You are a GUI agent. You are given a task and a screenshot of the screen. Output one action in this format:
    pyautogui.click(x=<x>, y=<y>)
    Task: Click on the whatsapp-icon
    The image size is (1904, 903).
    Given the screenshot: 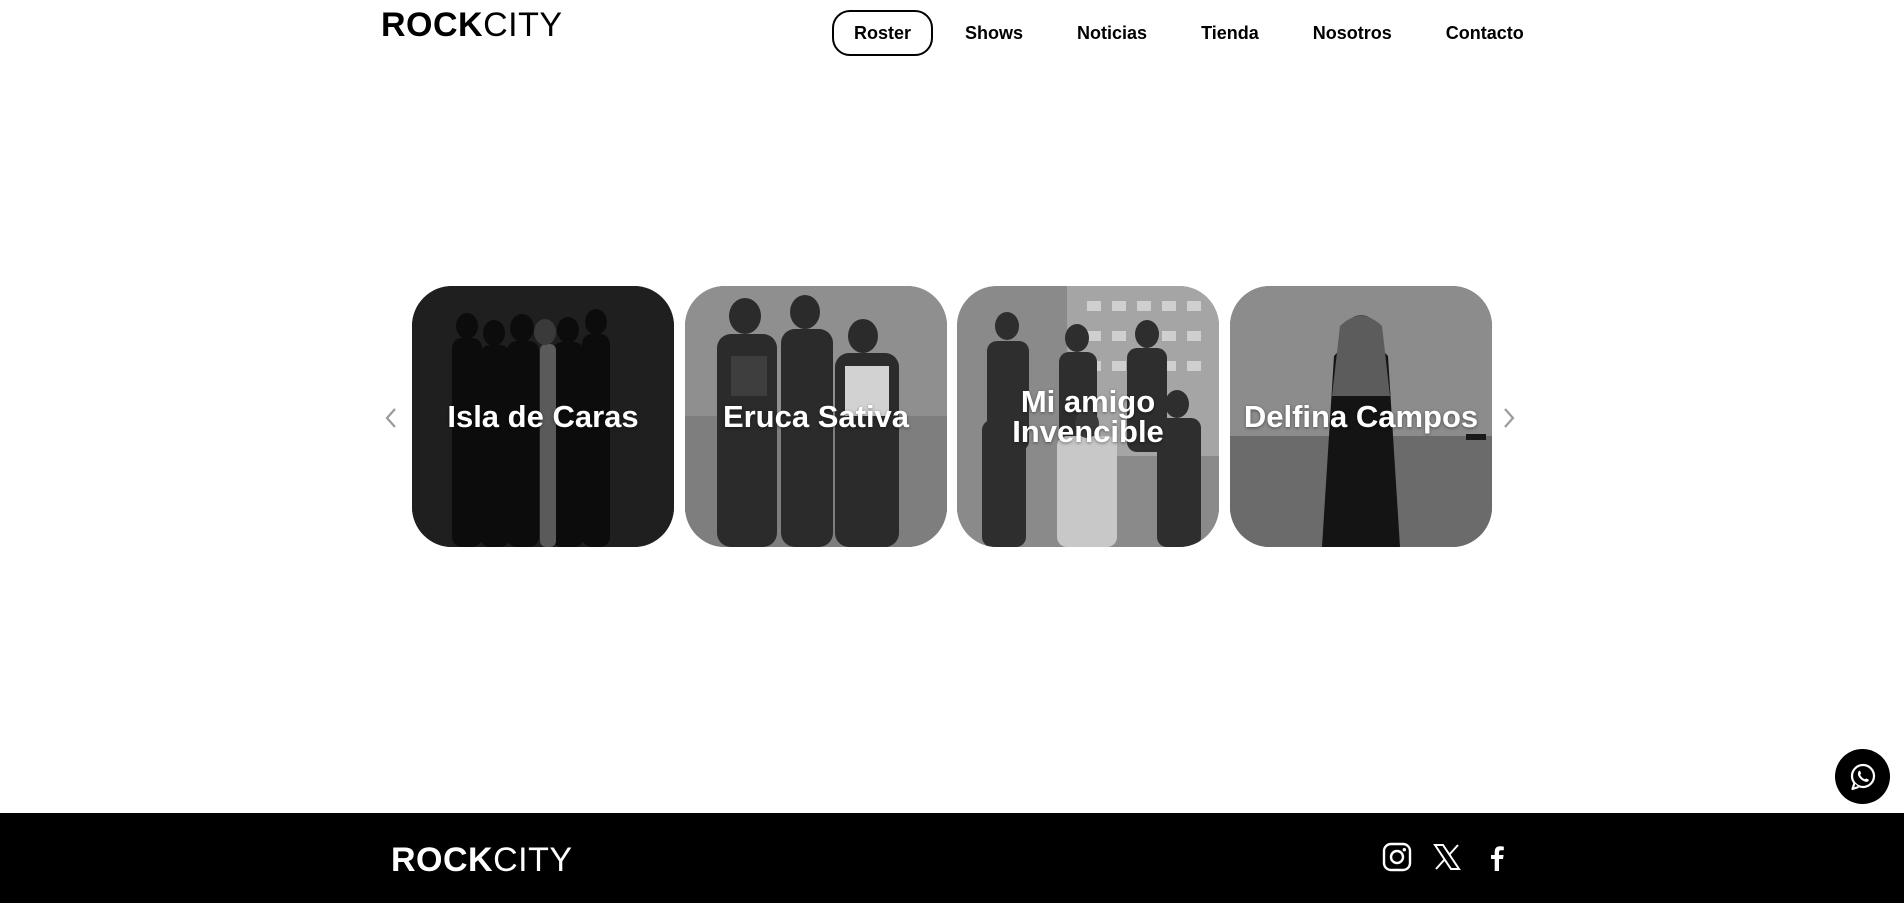 What is the action you would take?
    pyautogui.click(x=1862, y=776)
    